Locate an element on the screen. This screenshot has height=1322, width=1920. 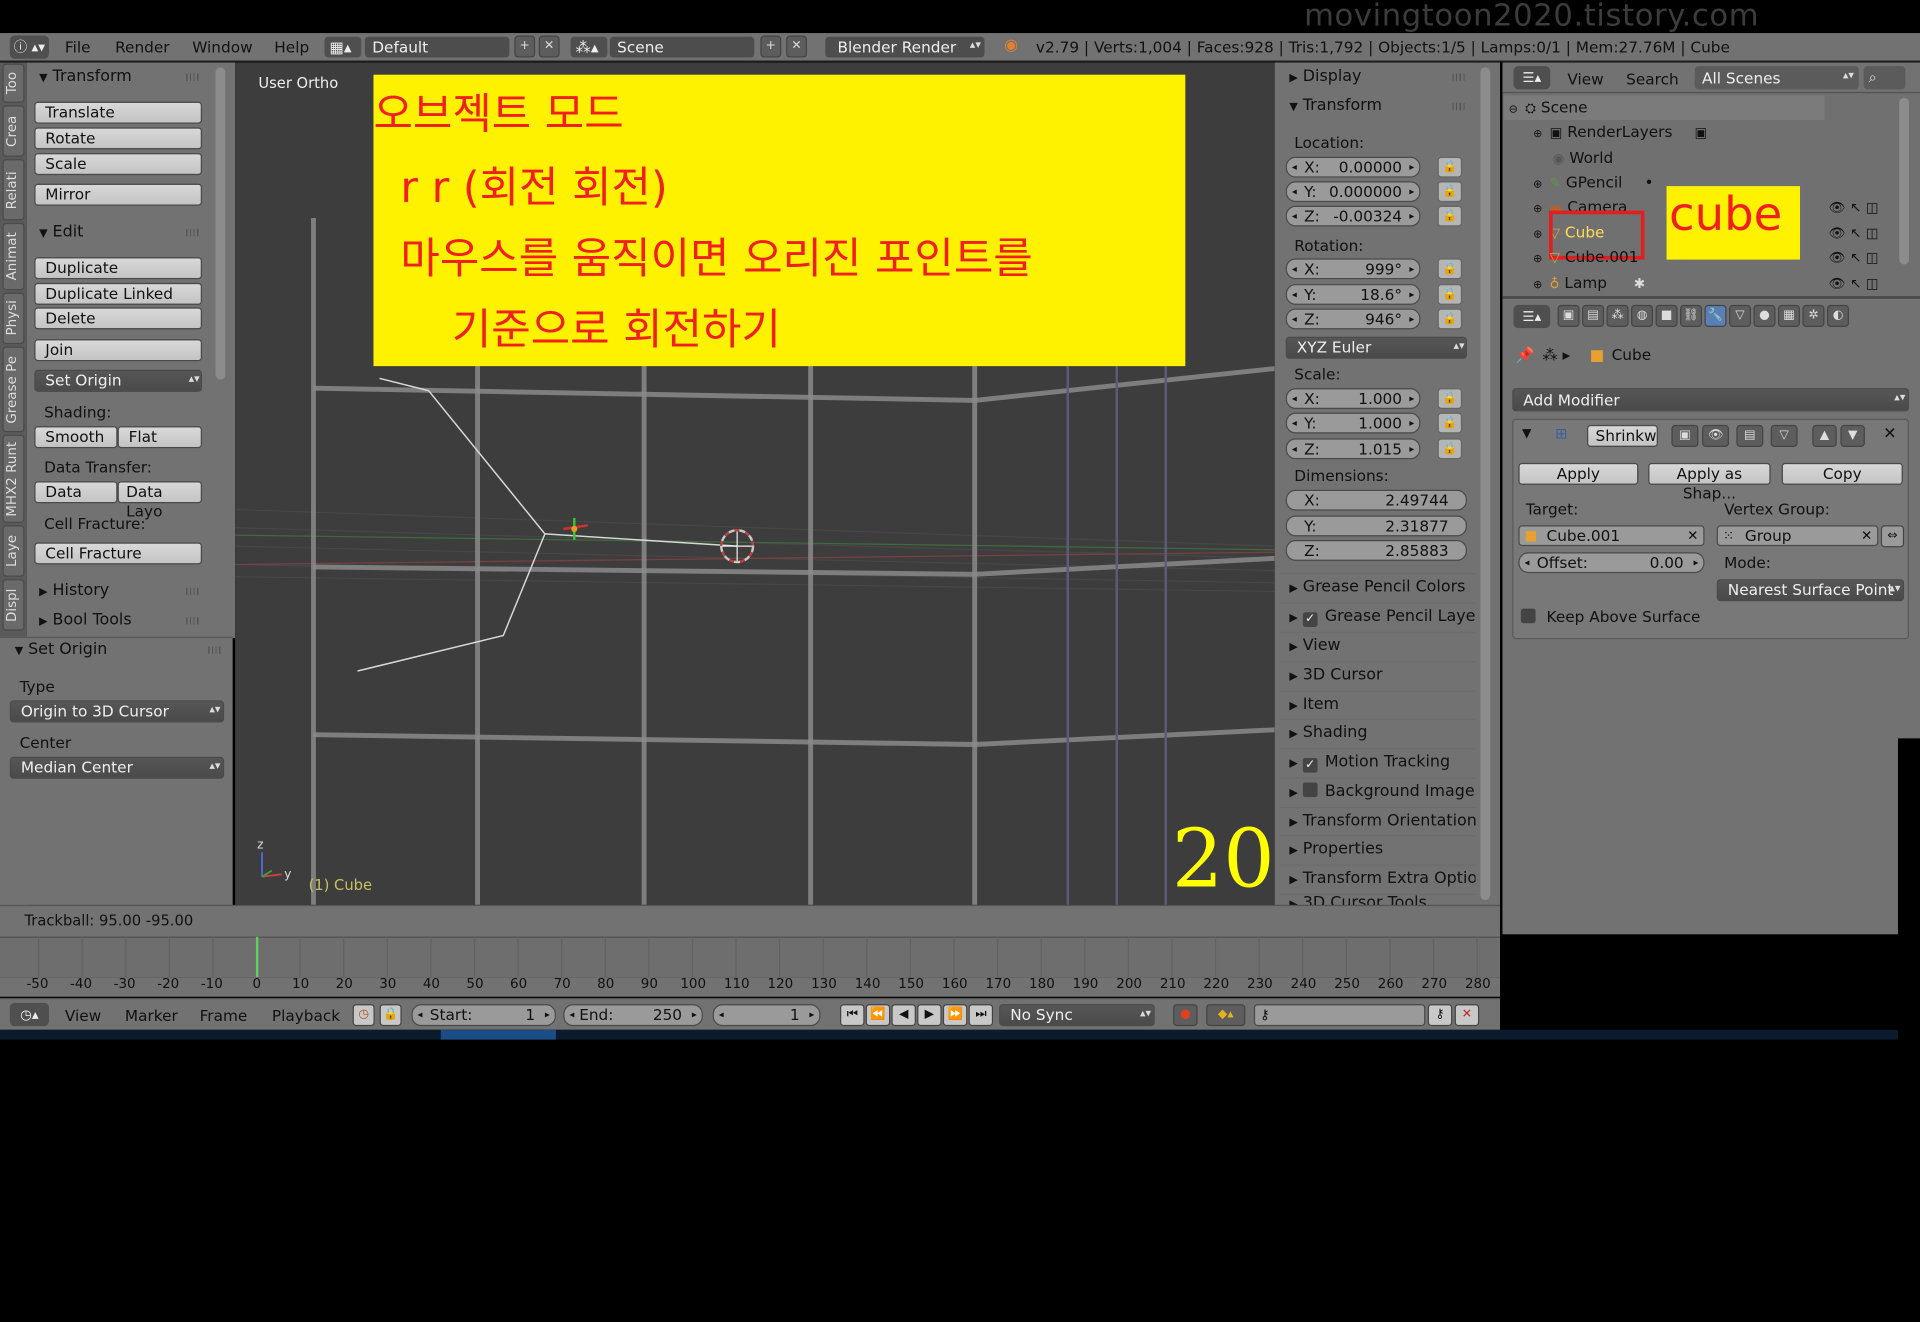
panel-grease-pencil-layers: ▶ ✓ Grease Pencil Layers is located at coordinates (1377, 615).